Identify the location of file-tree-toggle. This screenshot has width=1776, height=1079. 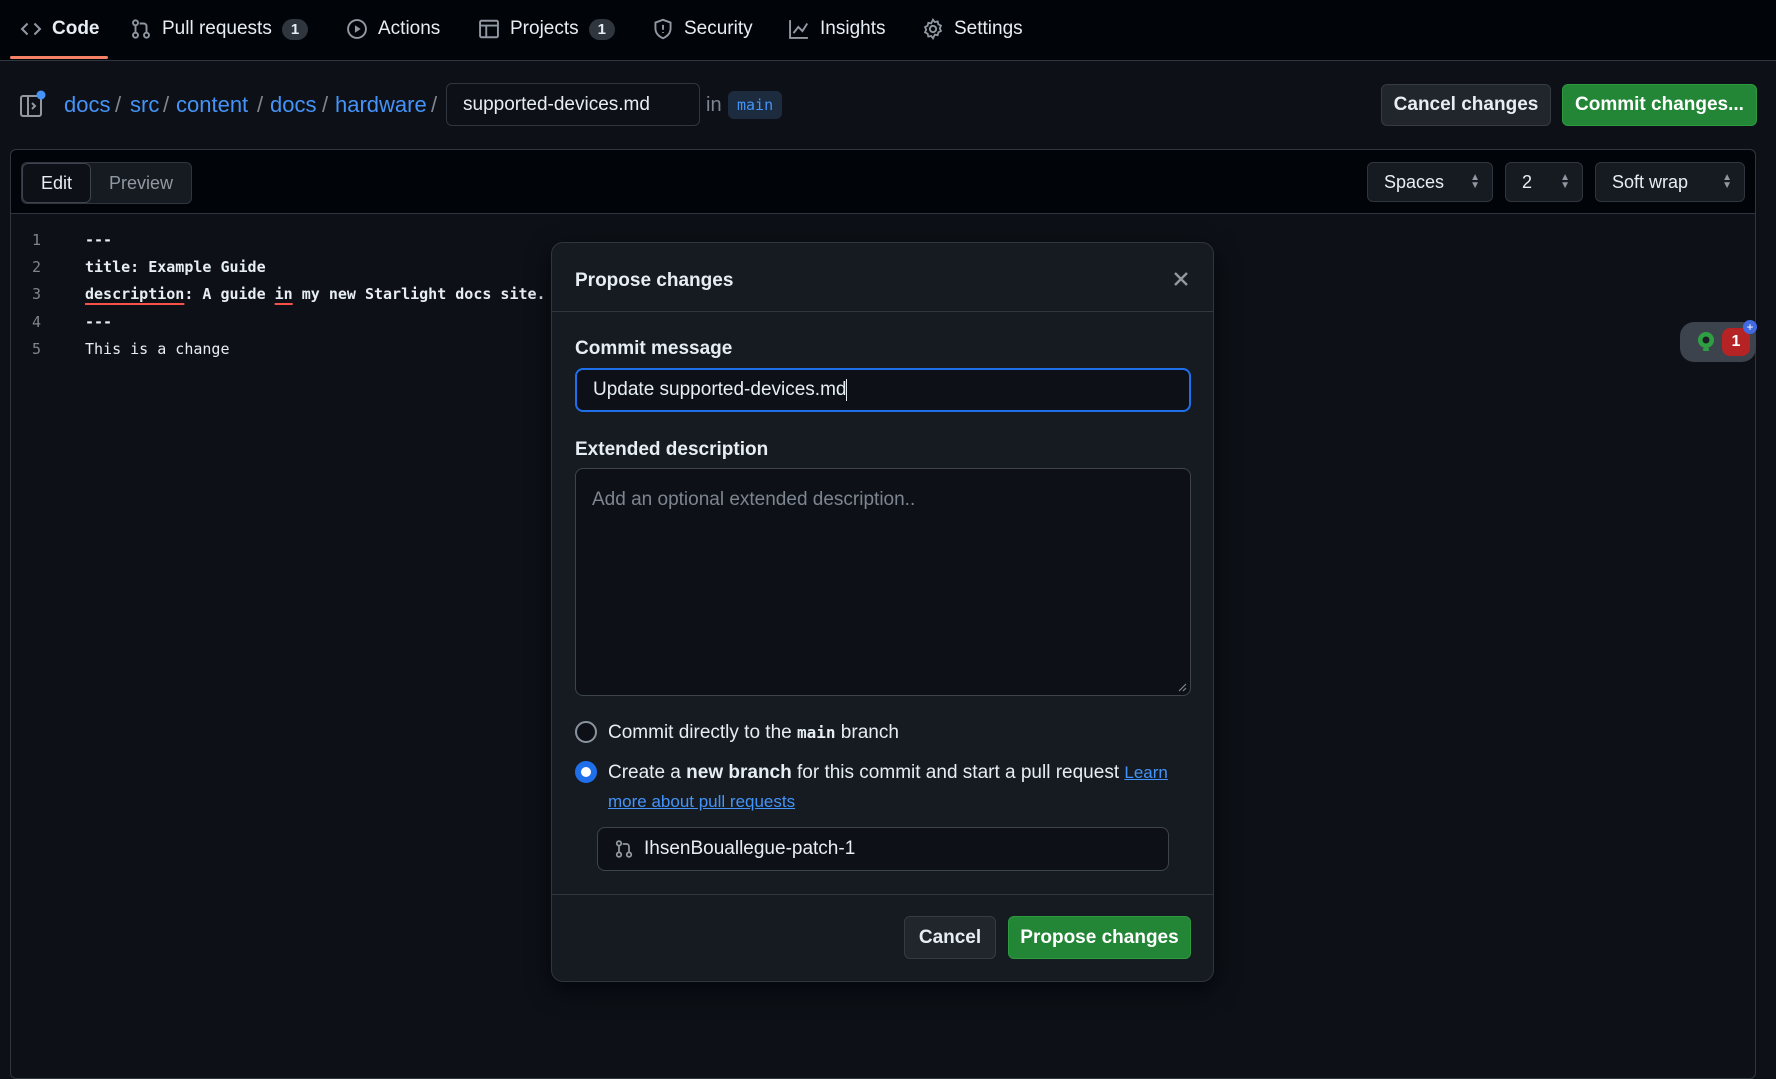
(33, 104).